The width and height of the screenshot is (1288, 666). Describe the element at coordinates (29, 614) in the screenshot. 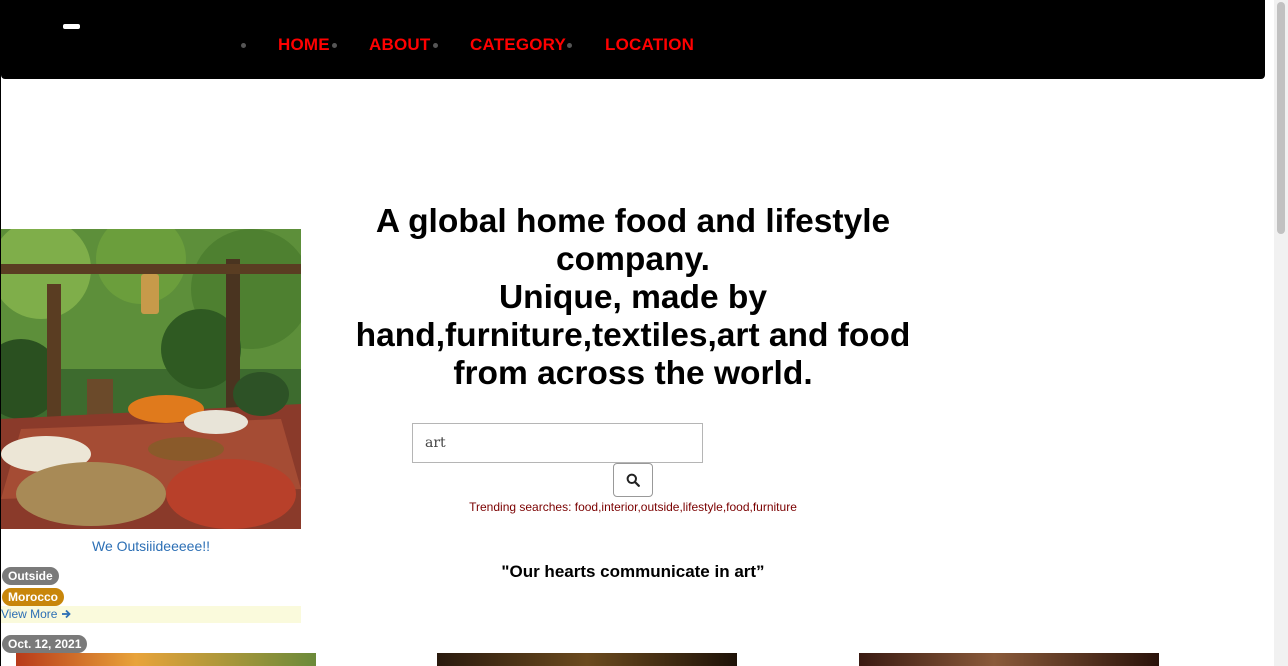

I see `view-more-label: View More` at that location.